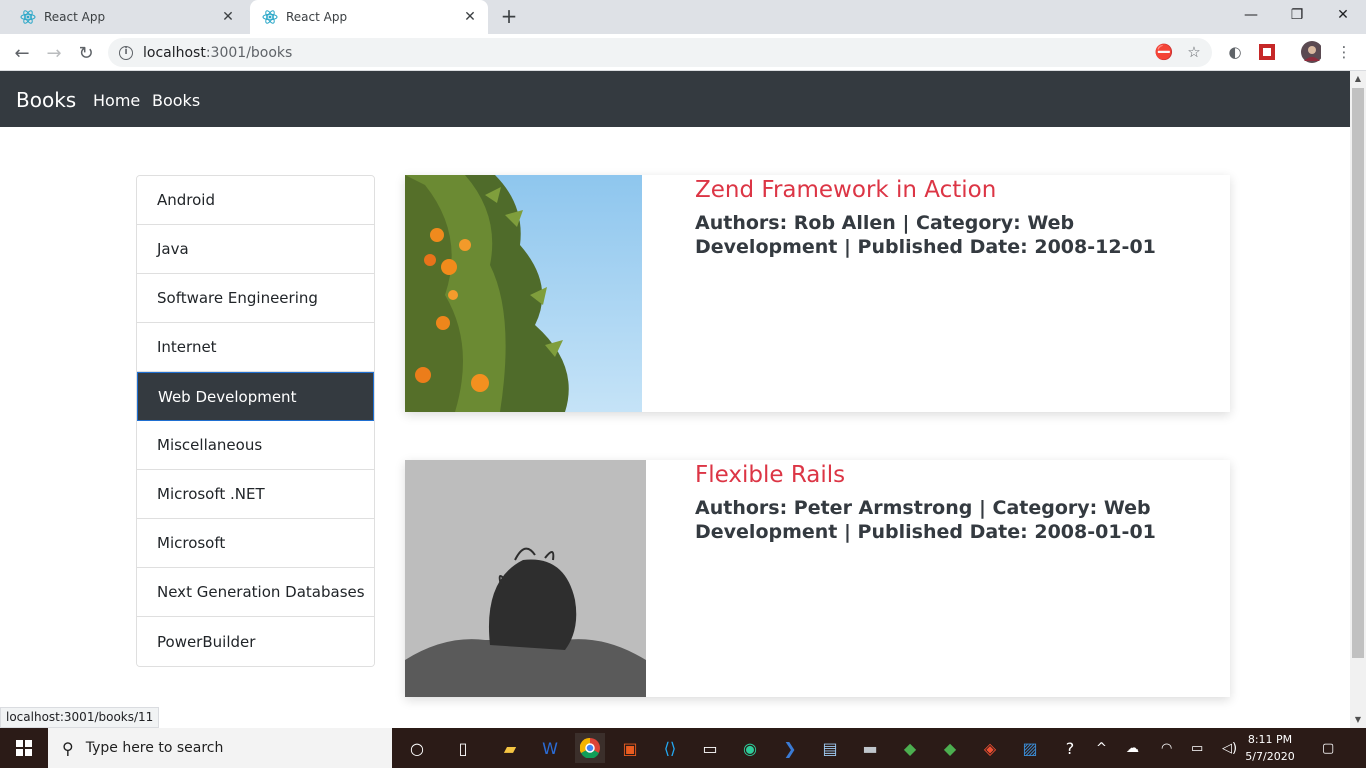 The height and width of the screenshot is (768, 1366). Describe the element at coordinates (1251, 15) in the screenshot. I see `minimize-icon: —` at that location.